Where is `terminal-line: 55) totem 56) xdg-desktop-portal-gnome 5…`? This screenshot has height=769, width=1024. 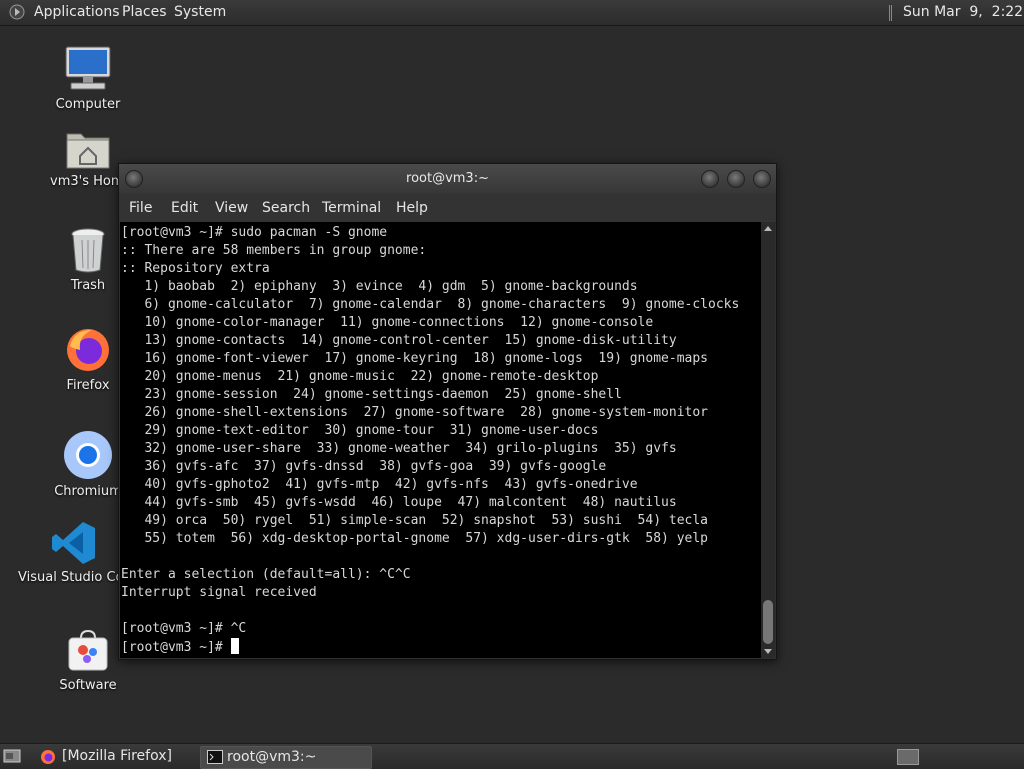 terminal-line: 55) totem 56) xdg-desktop-portal-gnome 5… is located at coordinates (426, 538).